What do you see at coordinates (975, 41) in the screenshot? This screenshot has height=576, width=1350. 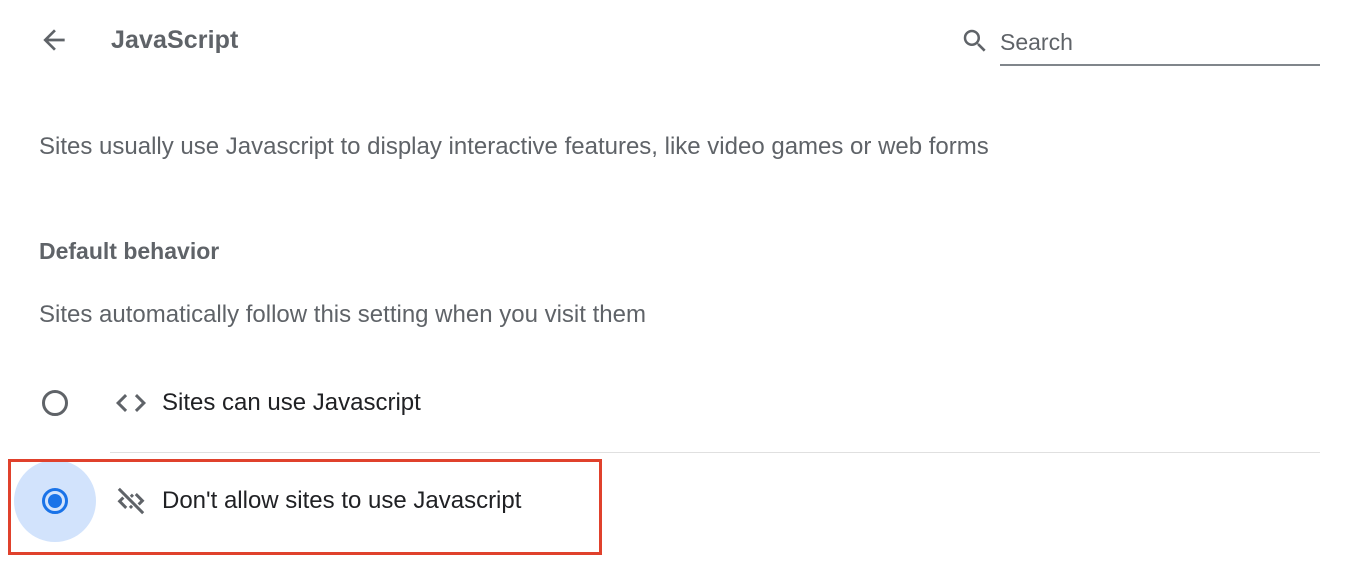 I see `search-icon` at bounding box center [975, 41].